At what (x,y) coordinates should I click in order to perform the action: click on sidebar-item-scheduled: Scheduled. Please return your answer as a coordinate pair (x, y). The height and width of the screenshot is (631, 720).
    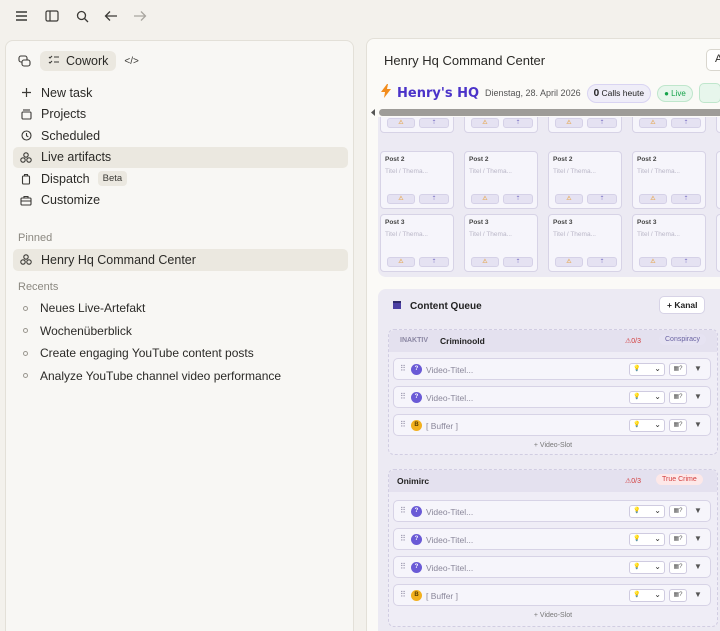
    Looking at the image, I should click on (180, 136).